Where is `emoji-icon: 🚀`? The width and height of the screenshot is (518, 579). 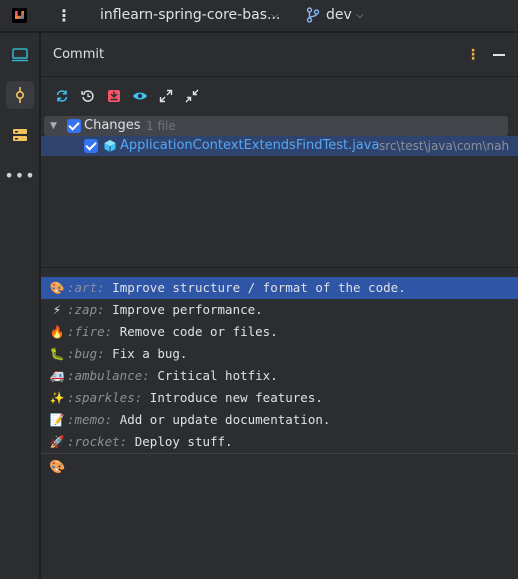 emoji-icon: 🚀 is located at coordinates (57, 442).